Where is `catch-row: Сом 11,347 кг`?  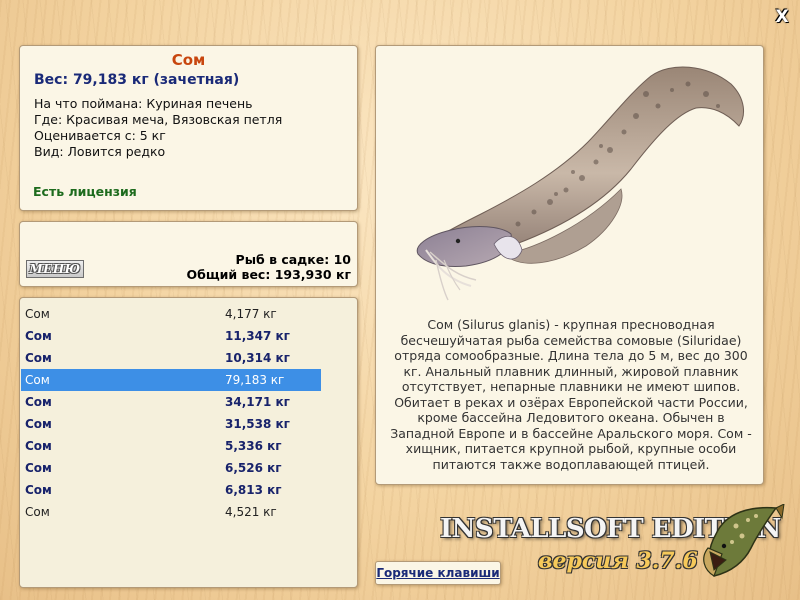
catch-row: Сом 11,347 кг is located at coordinates (171, 336).